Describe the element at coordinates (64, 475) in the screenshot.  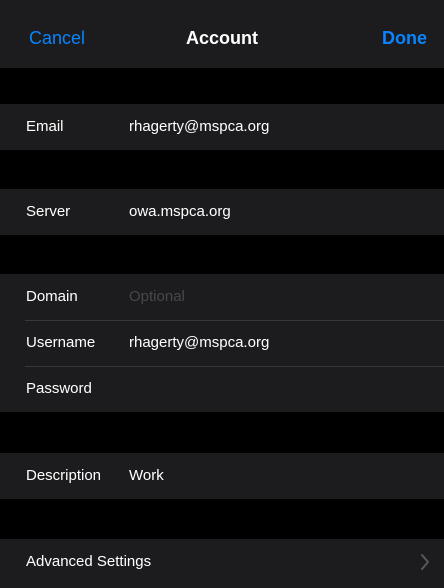
I see `description-label: Description` at that location.